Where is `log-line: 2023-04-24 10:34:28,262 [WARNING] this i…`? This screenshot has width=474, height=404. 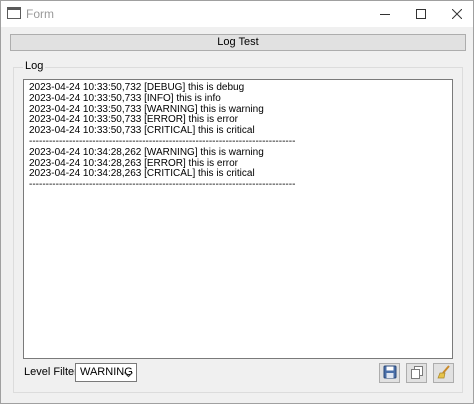
log-line: 2023-04-24 10:34:28,262 [WARNING] this i… is located at coordinates (146, 152).